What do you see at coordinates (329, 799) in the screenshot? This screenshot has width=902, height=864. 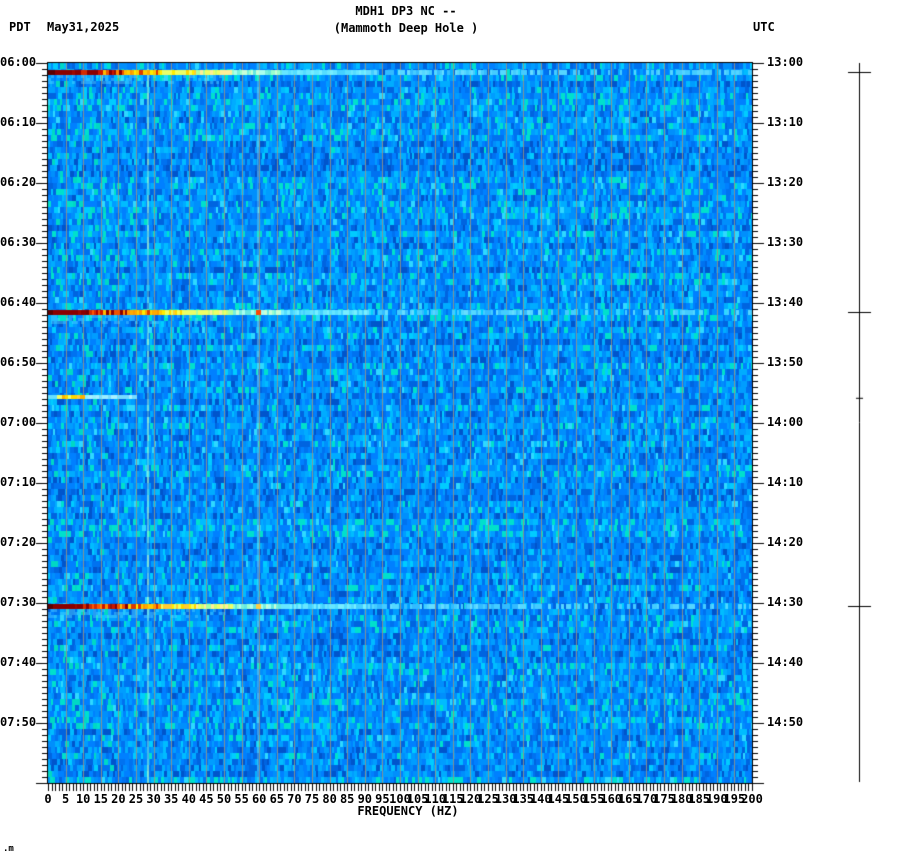 I see `freq-tick-label: 80` at bounding box center [329, 799].